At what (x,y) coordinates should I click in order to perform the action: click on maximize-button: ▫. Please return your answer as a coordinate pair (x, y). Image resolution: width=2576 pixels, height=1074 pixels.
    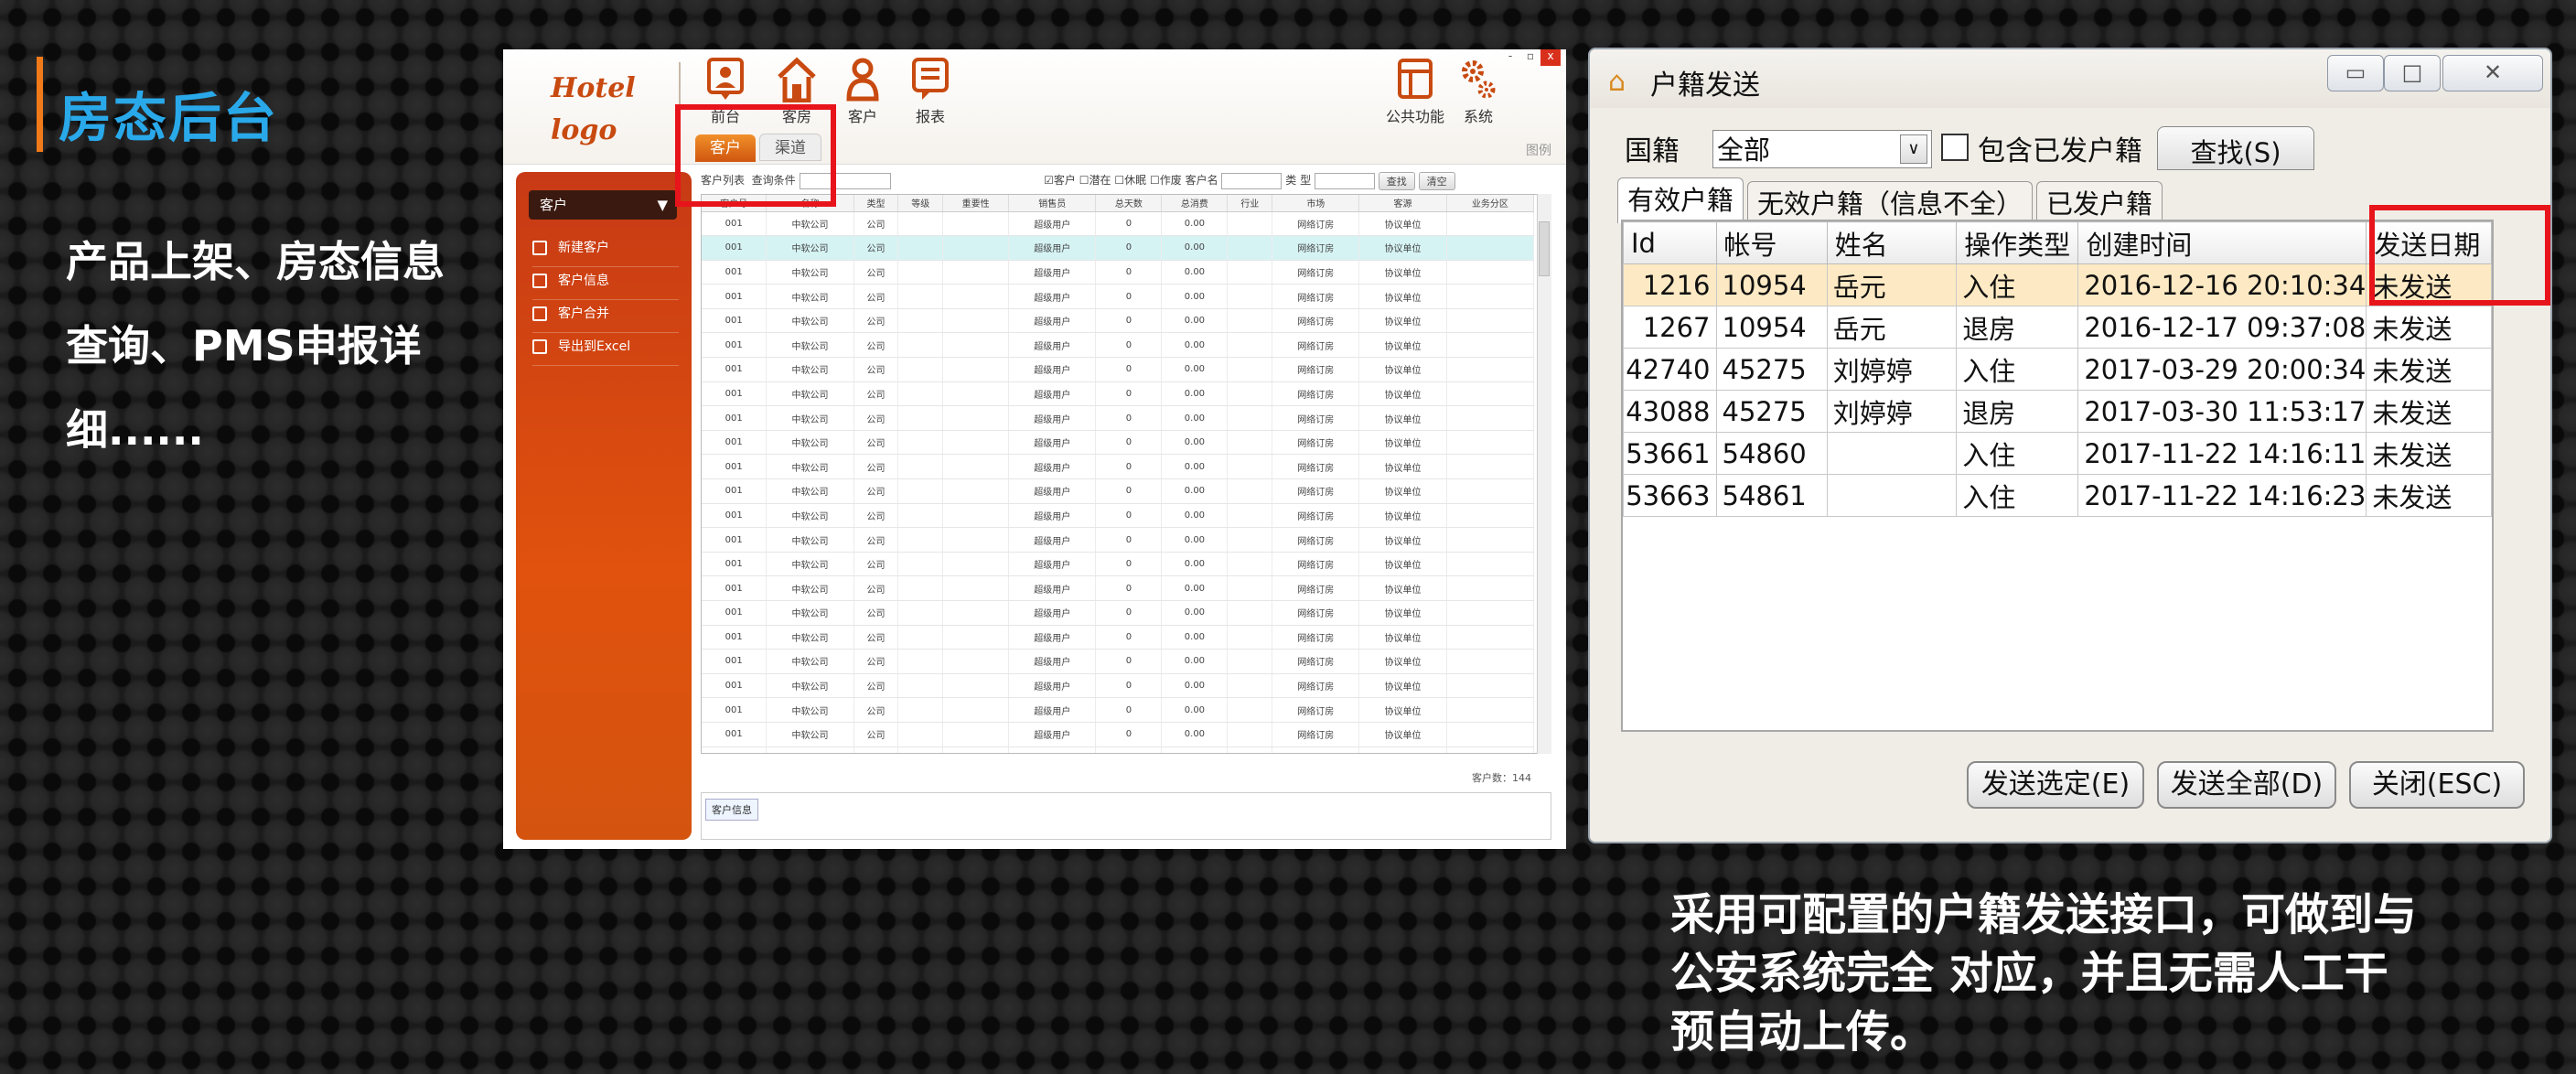
    Looking at the image, I should click on (1530, 58).